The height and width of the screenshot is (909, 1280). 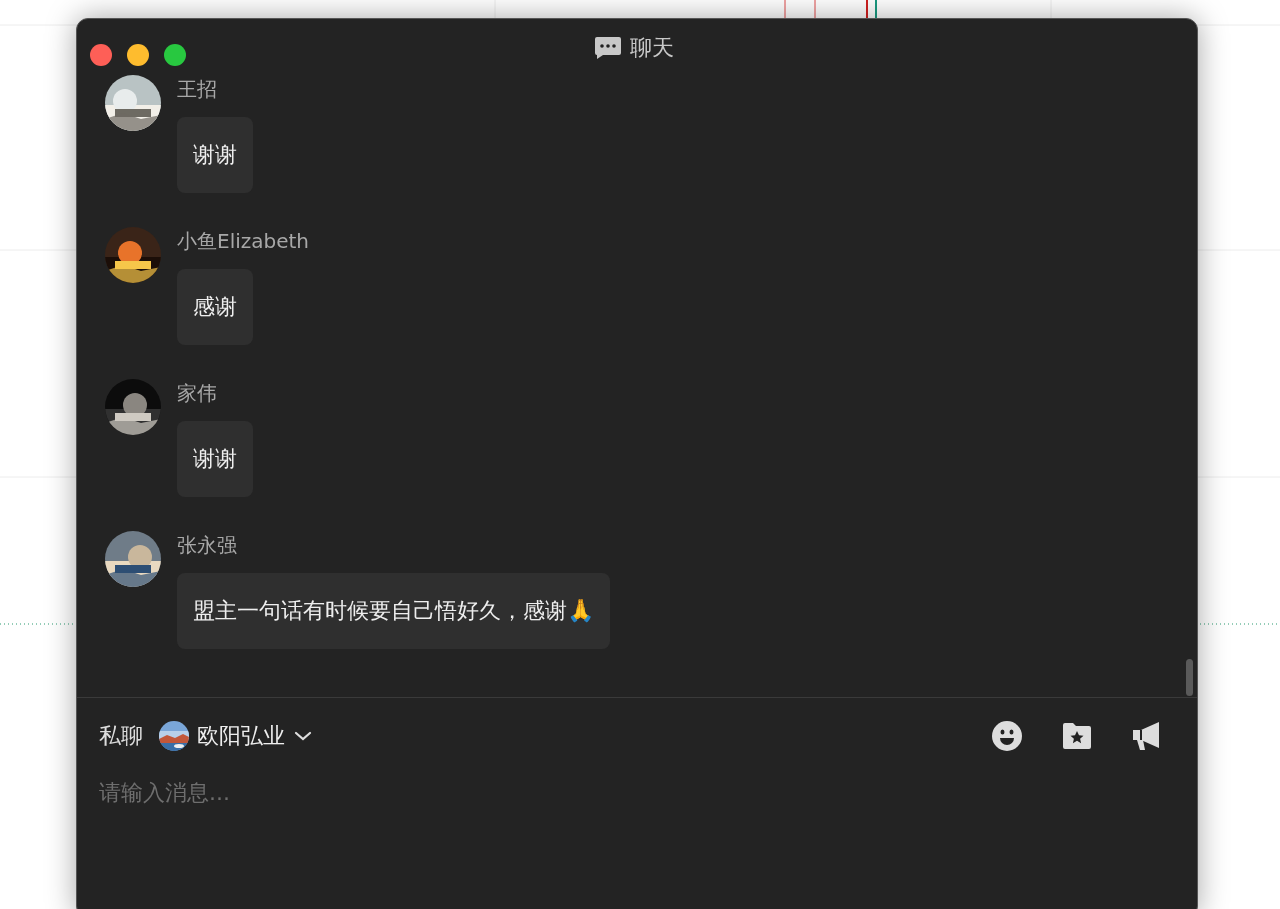 What do you see at coordinates (121, 736) in the screenshot?
I see `chat-mode-label: 私聊` at bounding box center [121, 736].